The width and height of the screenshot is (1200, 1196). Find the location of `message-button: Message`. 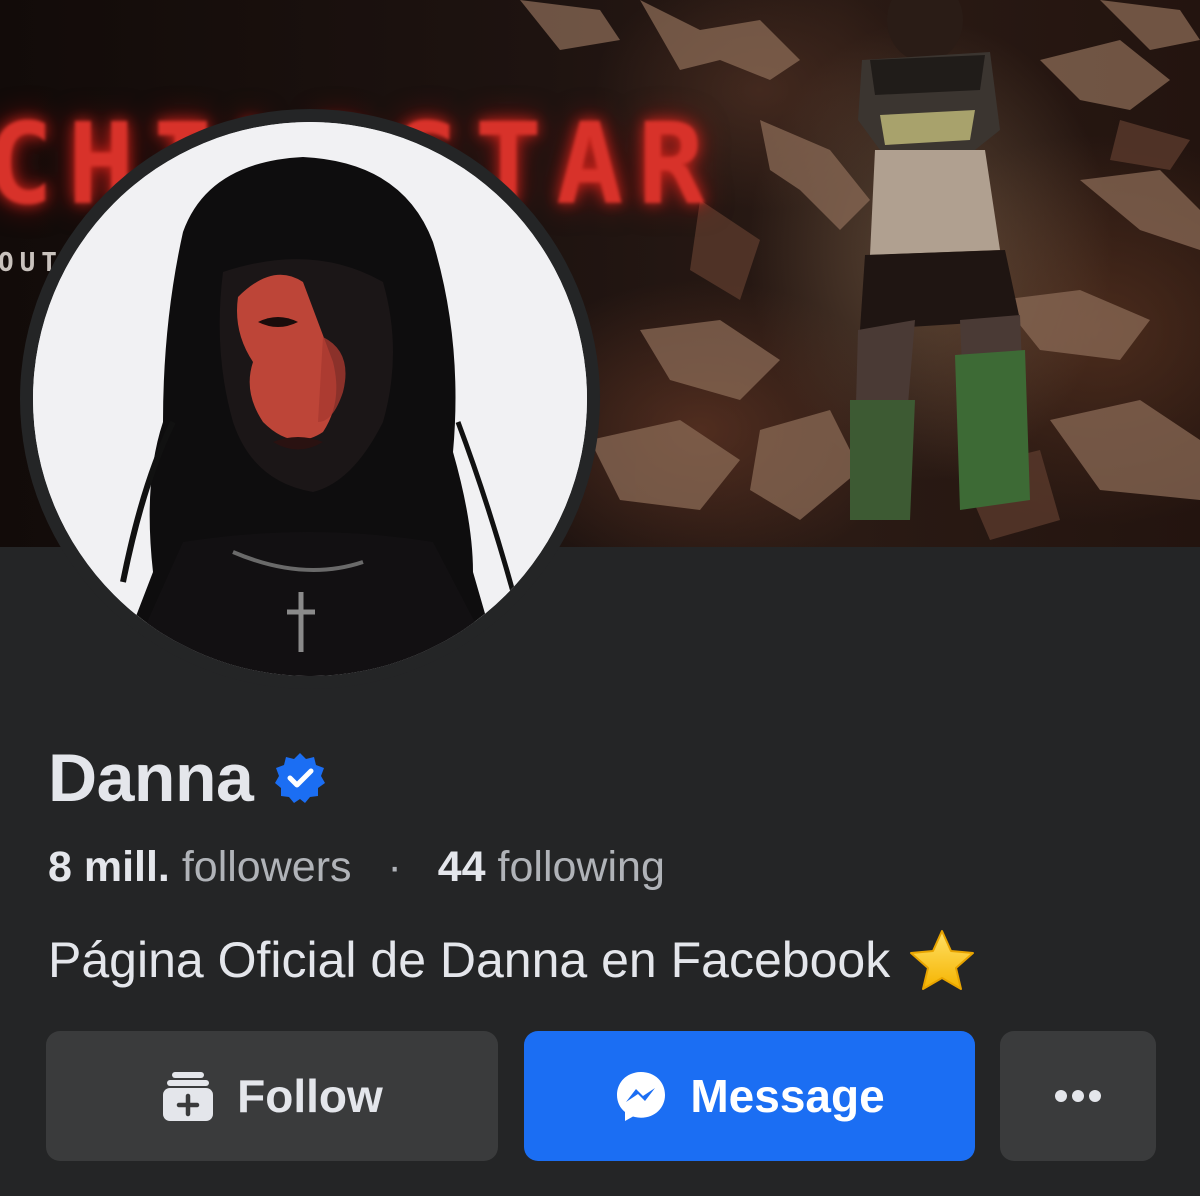

message-button: Message is located at coordinates (749, 1096).